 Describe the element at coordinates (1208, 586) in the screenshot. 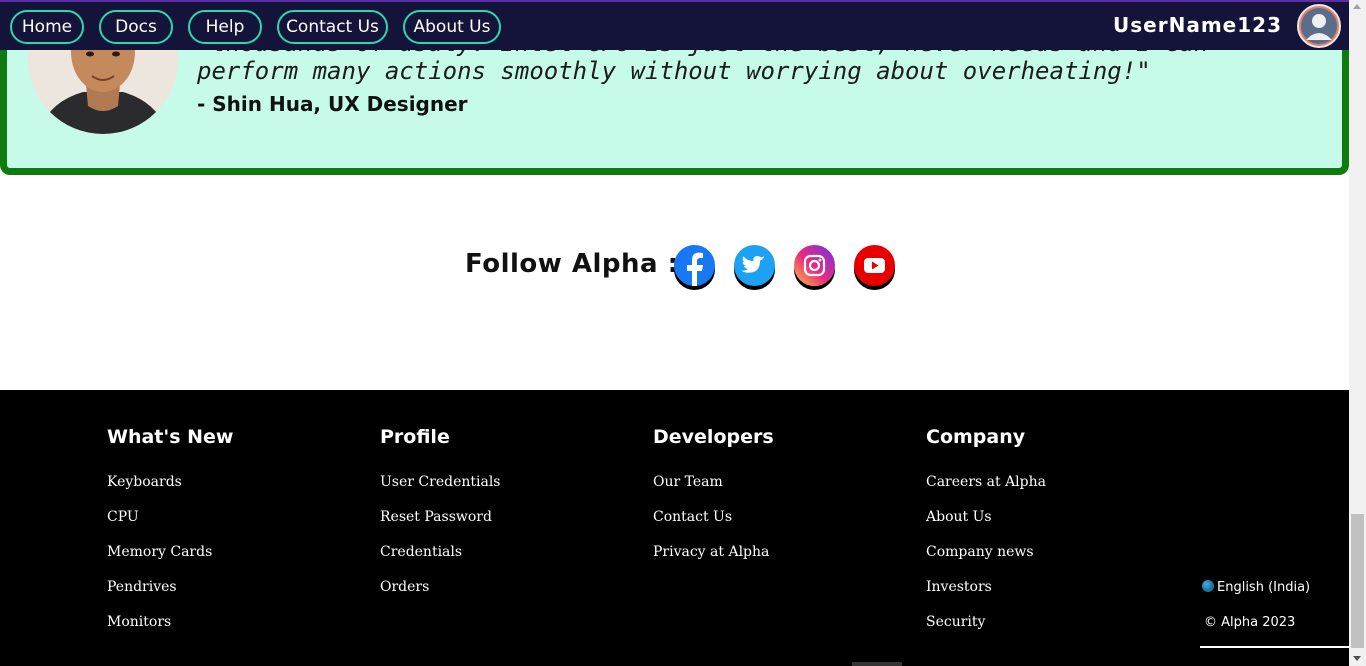

I see `globe-icon` at that location.